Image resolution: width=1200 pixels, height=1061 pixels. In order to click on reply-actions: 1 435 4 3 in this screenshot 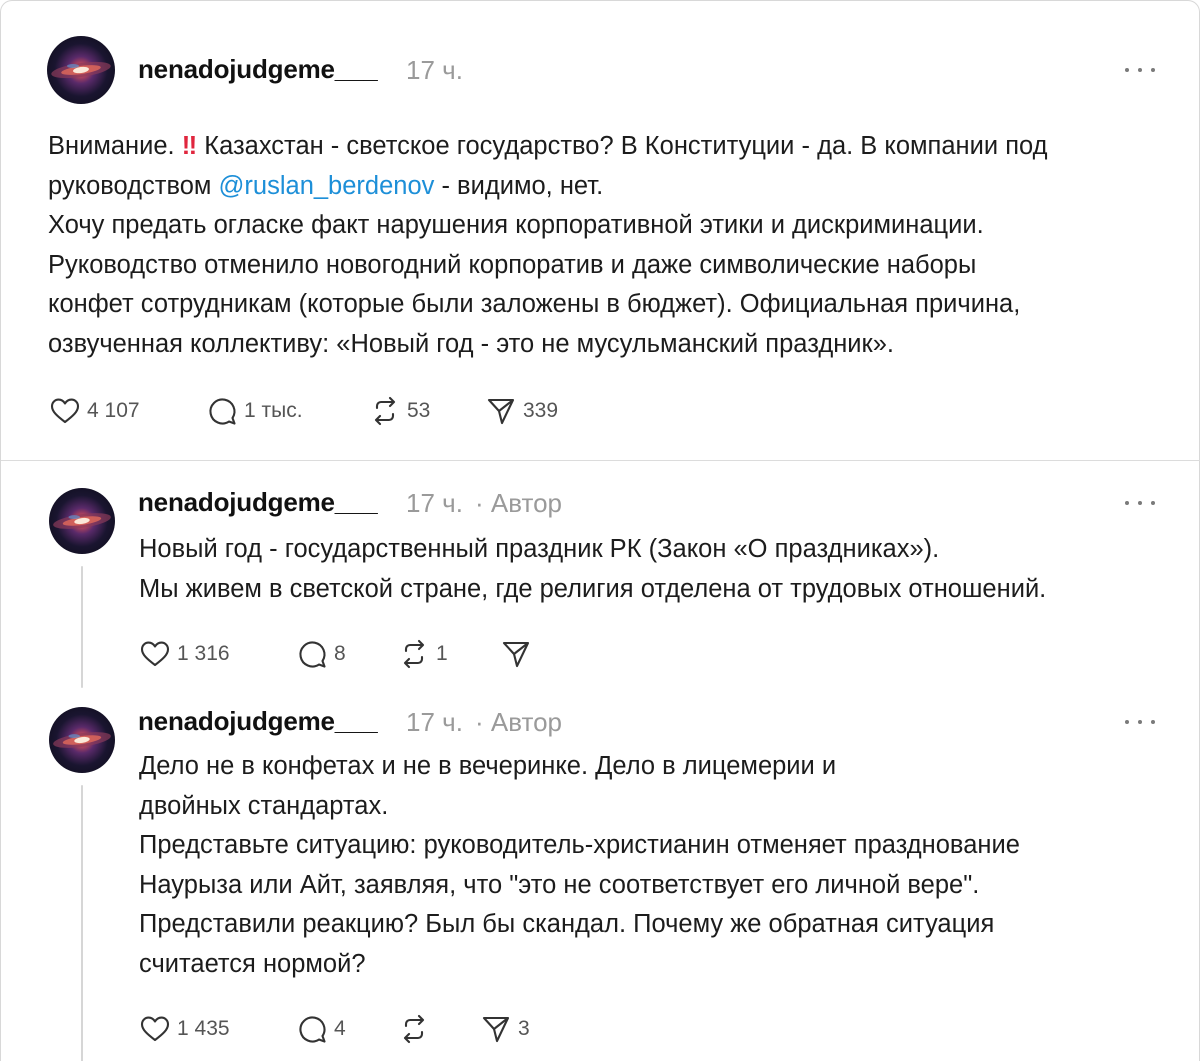, I will do `click(334, 1029)`.